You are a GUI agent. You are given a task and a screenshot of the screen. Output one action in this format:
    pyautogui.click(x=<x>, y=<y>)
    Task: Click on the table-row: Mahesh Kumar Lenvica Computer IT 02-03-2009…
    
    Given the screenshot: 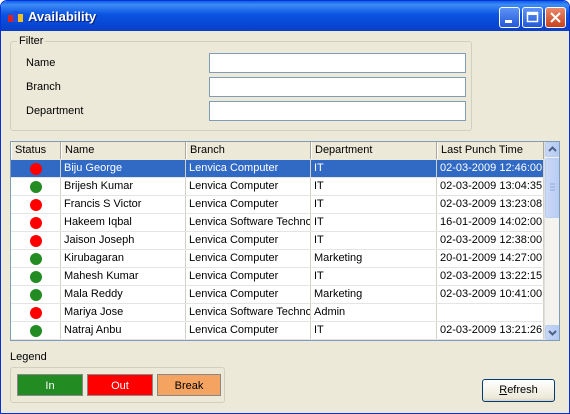 What is the action you would take?
    pyautogui.click(x=277, y=277)
    